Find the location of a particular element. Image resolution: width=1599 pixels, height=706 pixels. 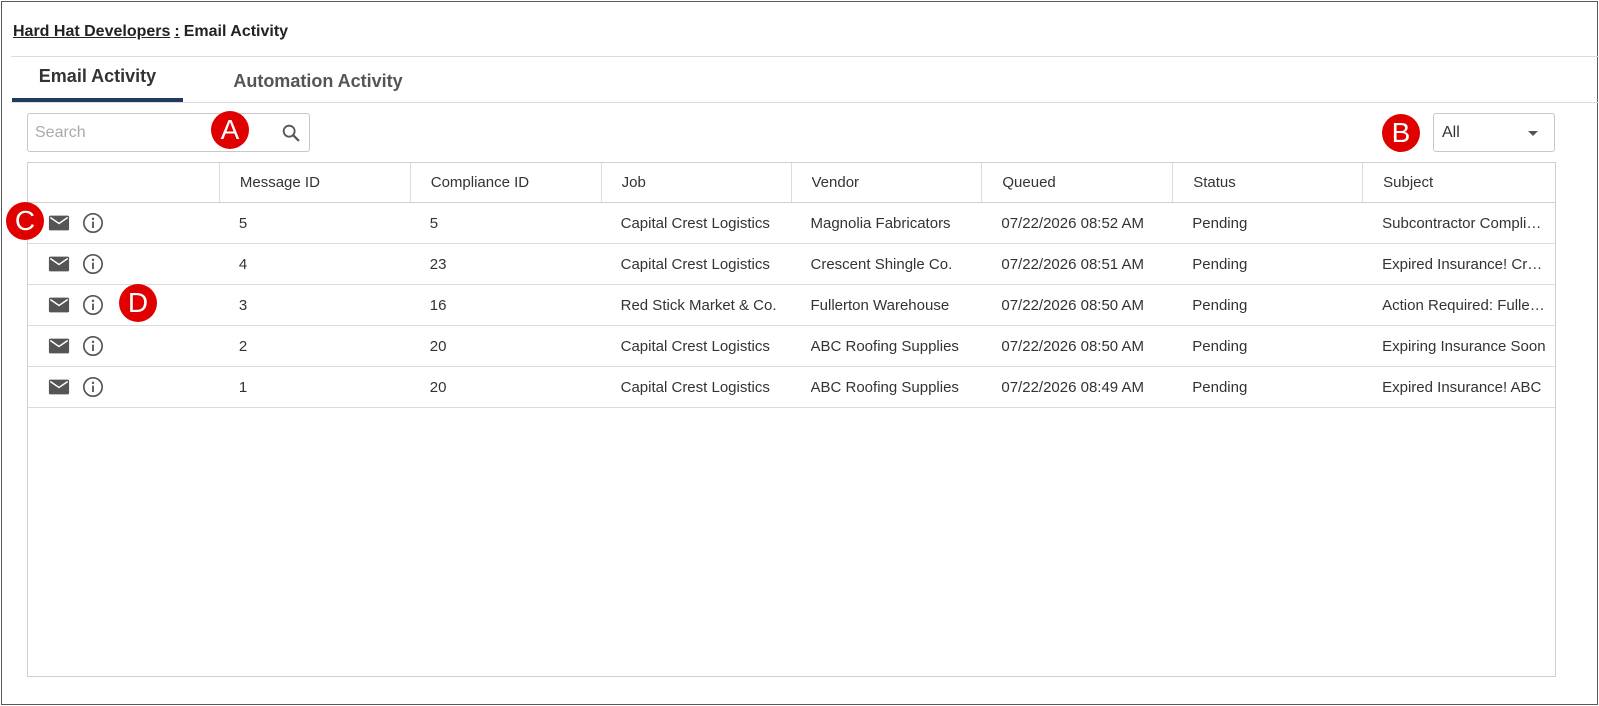

annotation-badge-a: A is located at coordinates (230, 130).